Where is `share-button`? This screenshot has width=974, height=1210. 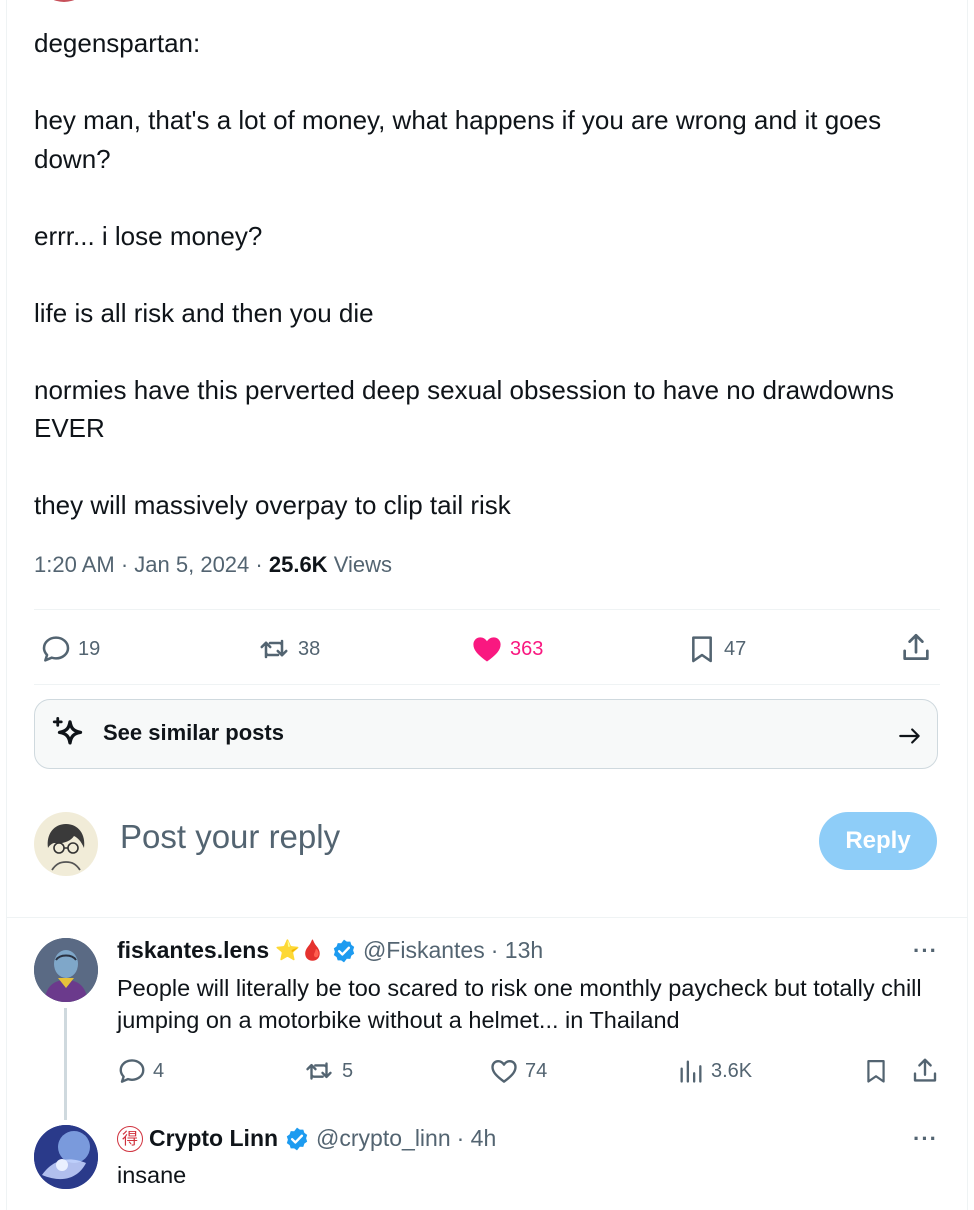
share-button is located at coordinates (916, 648).